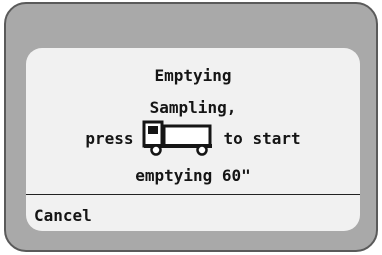  I want to click on message-line-3: emptying 60", so click(193, 175).